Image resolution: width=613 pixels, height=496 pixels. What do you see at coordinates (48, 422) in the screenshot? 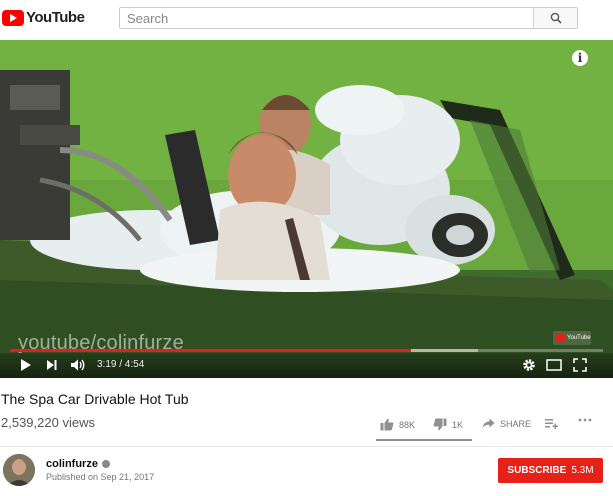
I see `view-count: 2,539,220 views` at bounding box center [48, 422].